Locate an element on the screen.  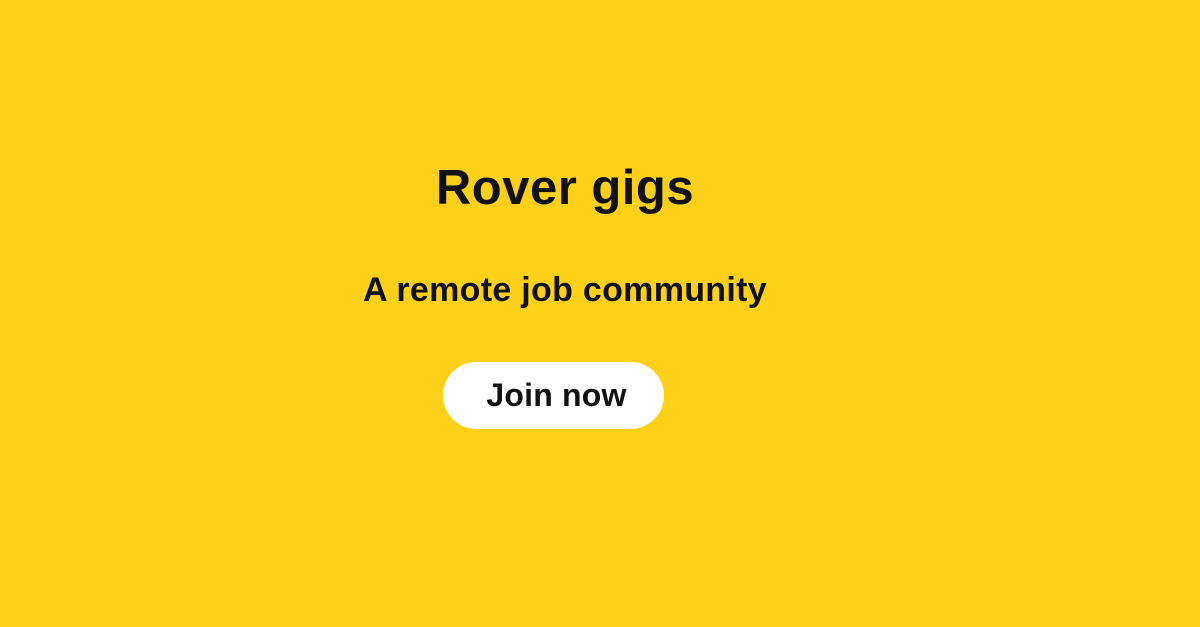
banner-title: Rover gigs is located at coordinates (565, 188).